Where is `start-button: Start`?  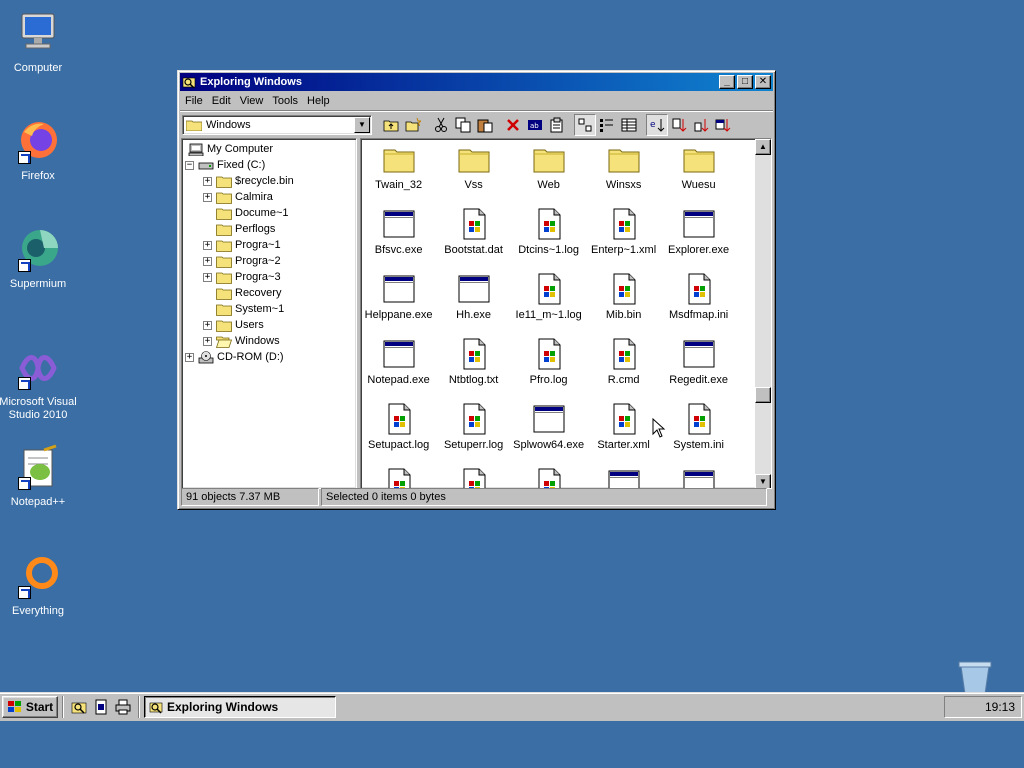 start-button: Start is located at coordinates (30, 707).